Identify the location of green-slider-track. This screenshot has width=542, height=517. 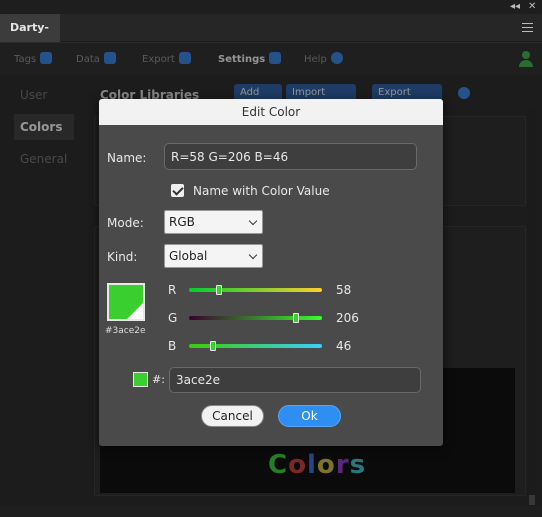
(255, 318).